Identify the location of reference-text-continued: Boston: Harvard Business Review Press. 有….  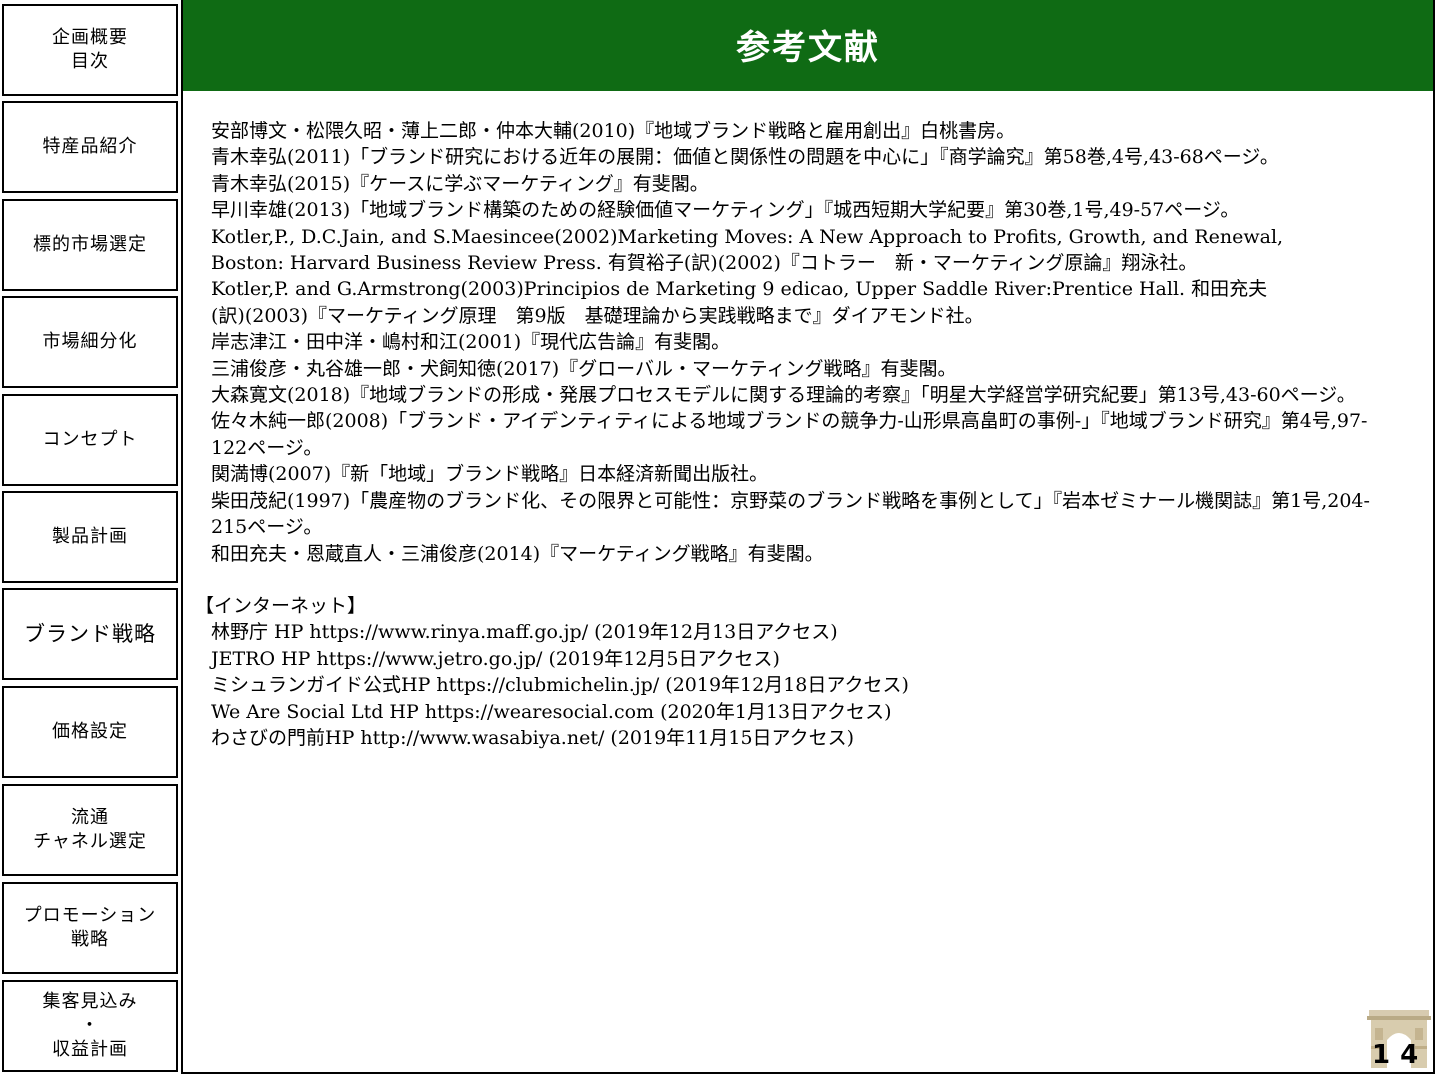
(704, 263).